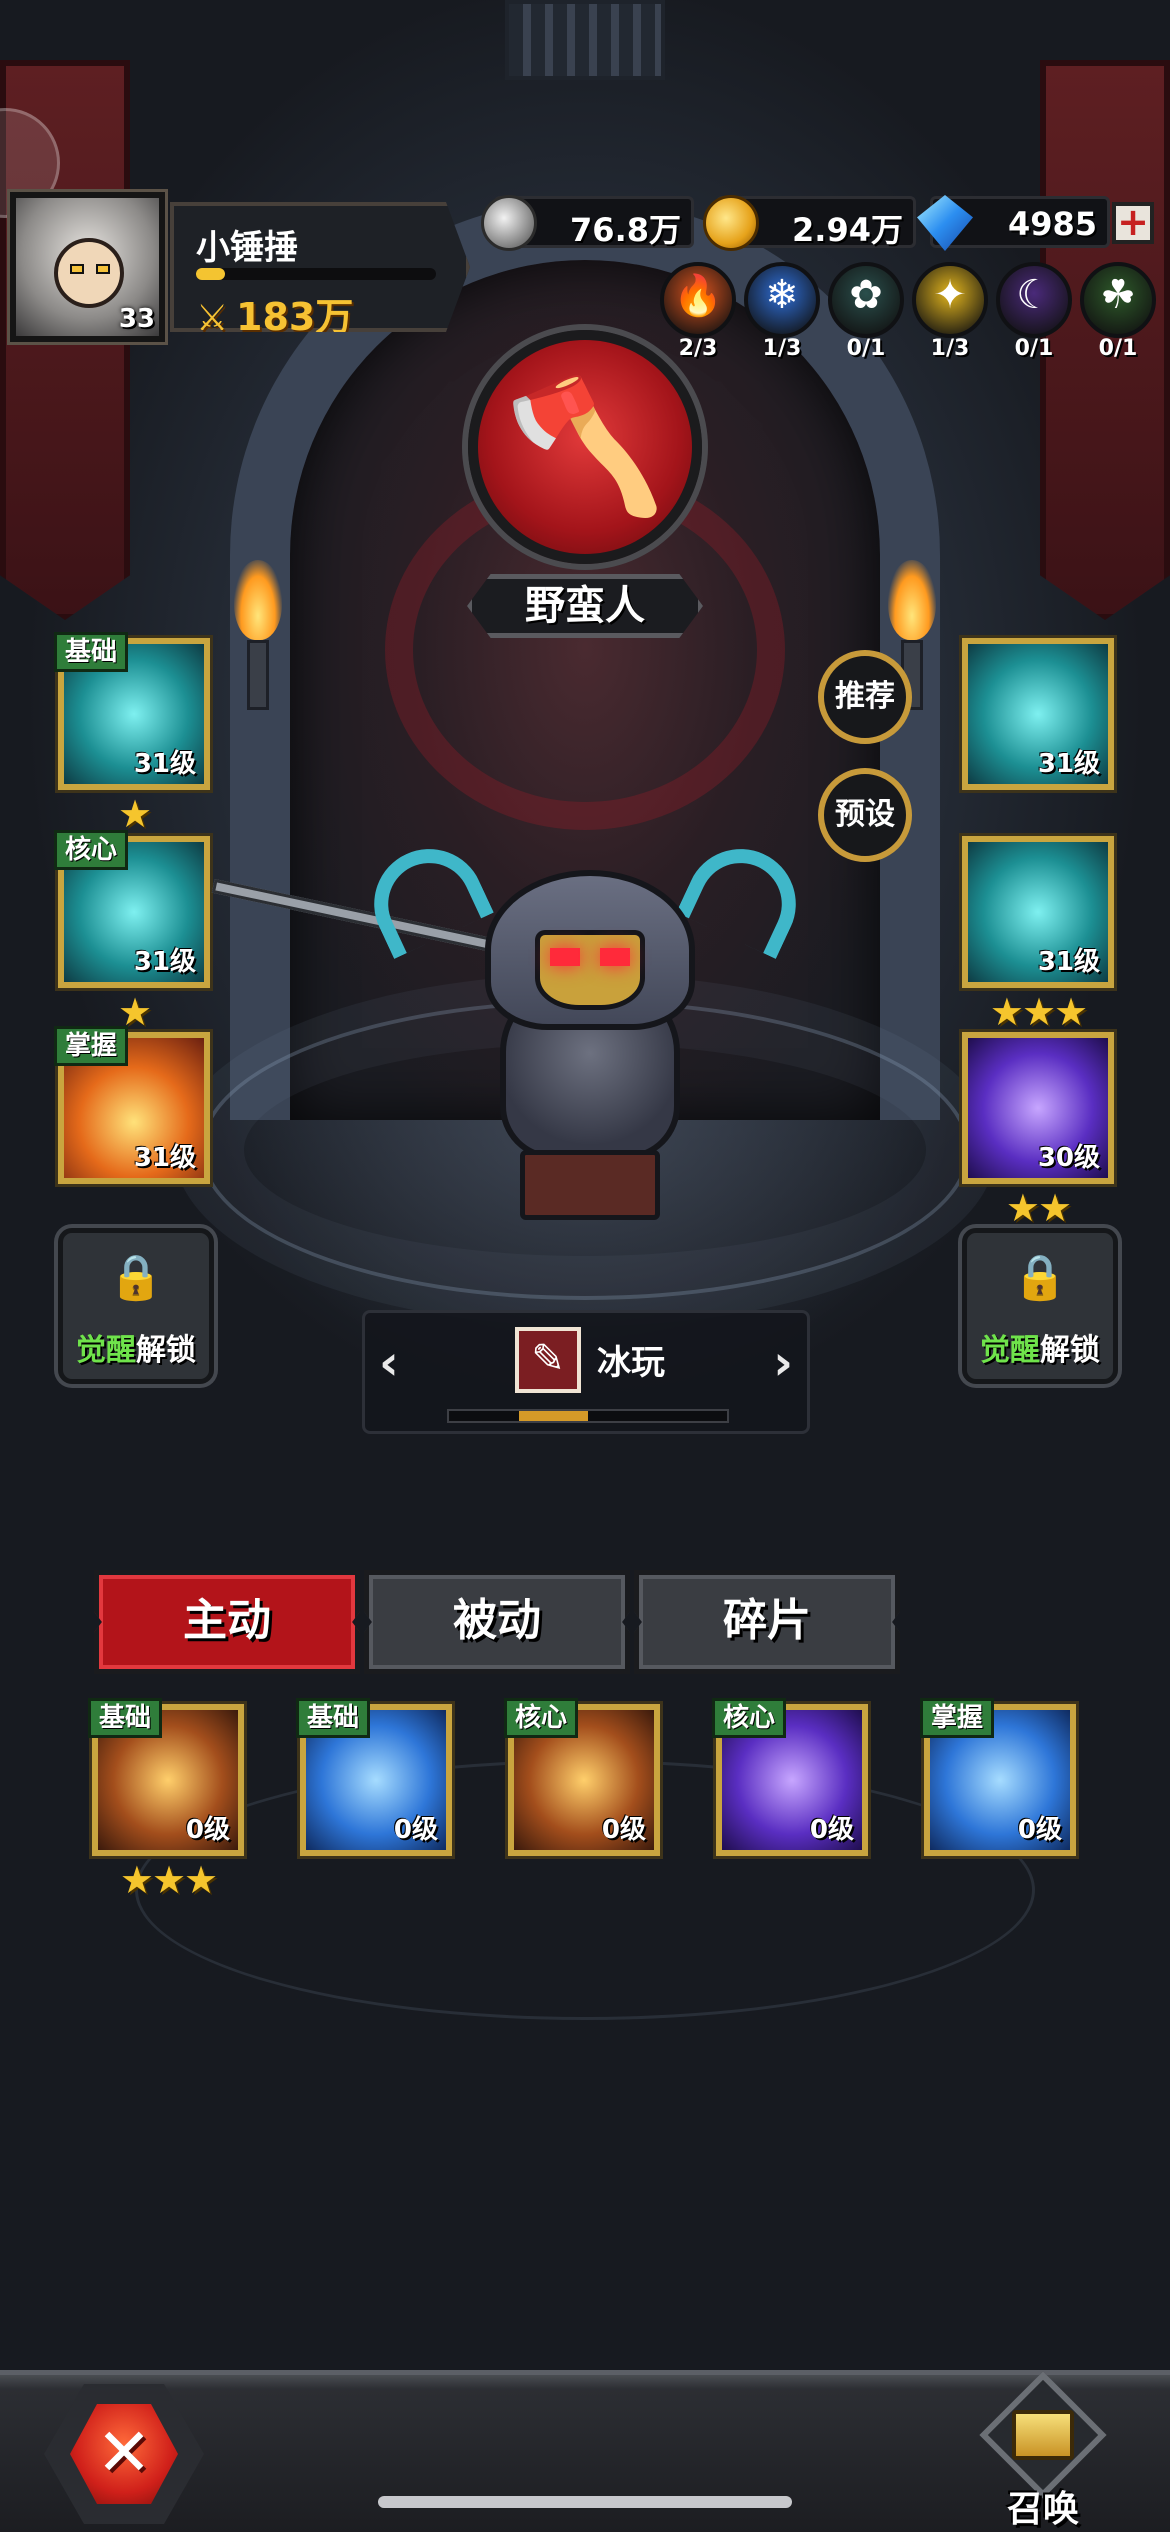  Describe the element at coordinates (950, 295) in the screenshot. I see `element-glyph: ✦` at that location.